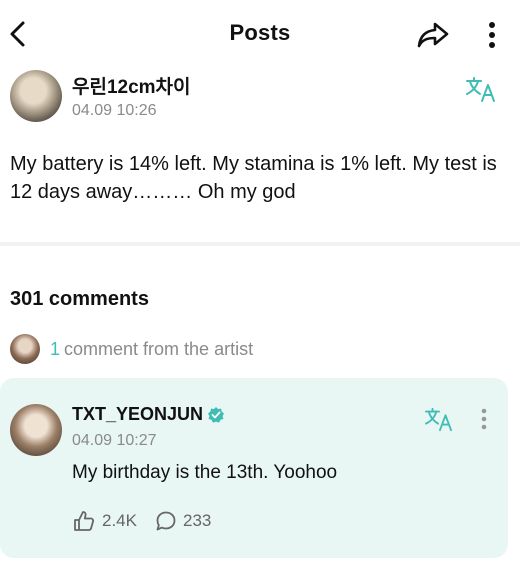 This screenshot has width=520, height=582. What do you see at coordinates (197, 520) in the screenshot?
I see `reply-count: 233` at bounding box center [197, 520].